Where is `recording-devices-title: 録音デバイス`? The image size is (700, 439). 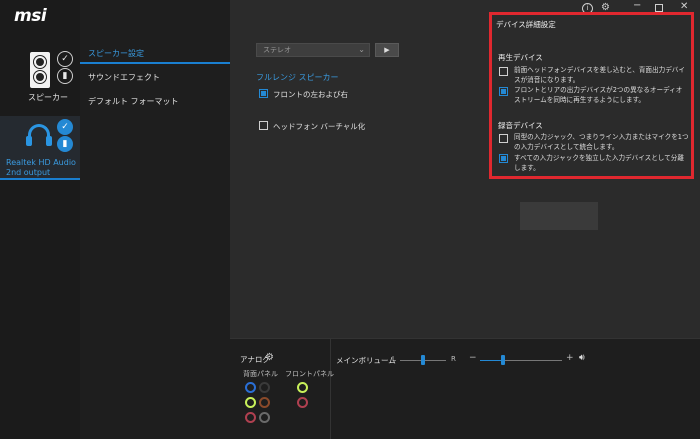
recording-devices-title: 録音デバイス is located at coordinates (520, 125).